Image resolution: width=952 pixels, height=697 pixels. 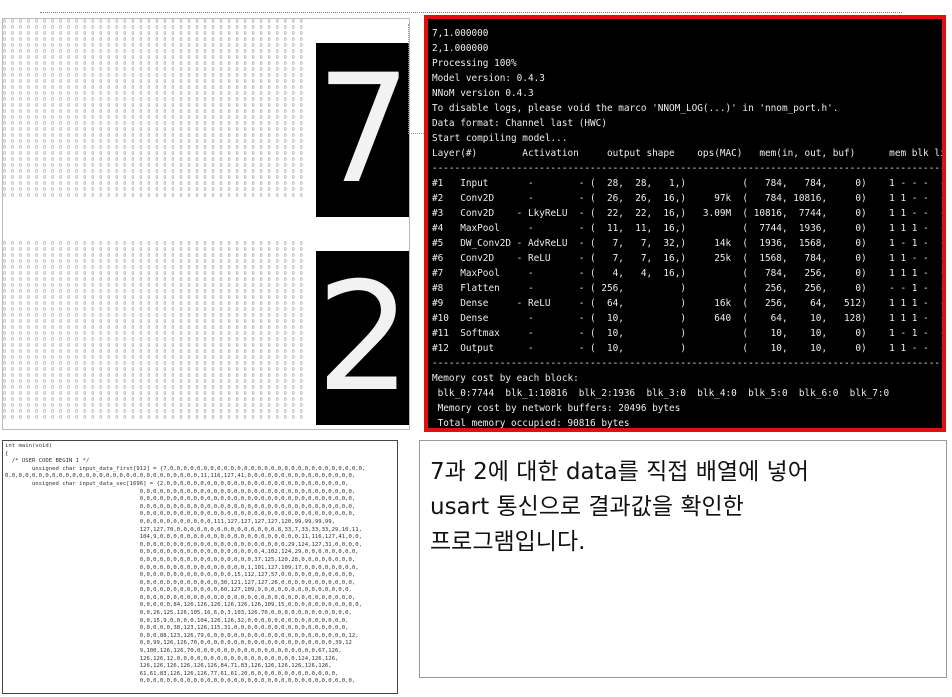 I want to click on code-line: /* USER CODE BEGIN 1 */, so click(x=47, y=461).